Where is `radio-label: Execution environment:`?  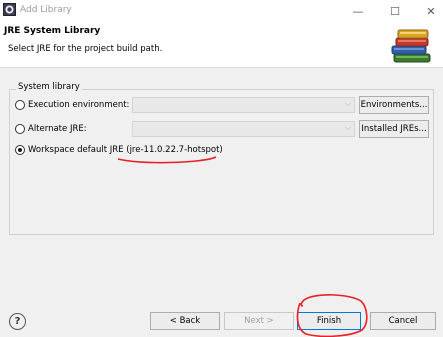
radio-label: Execution environment: is located at coordinates (79, 105).